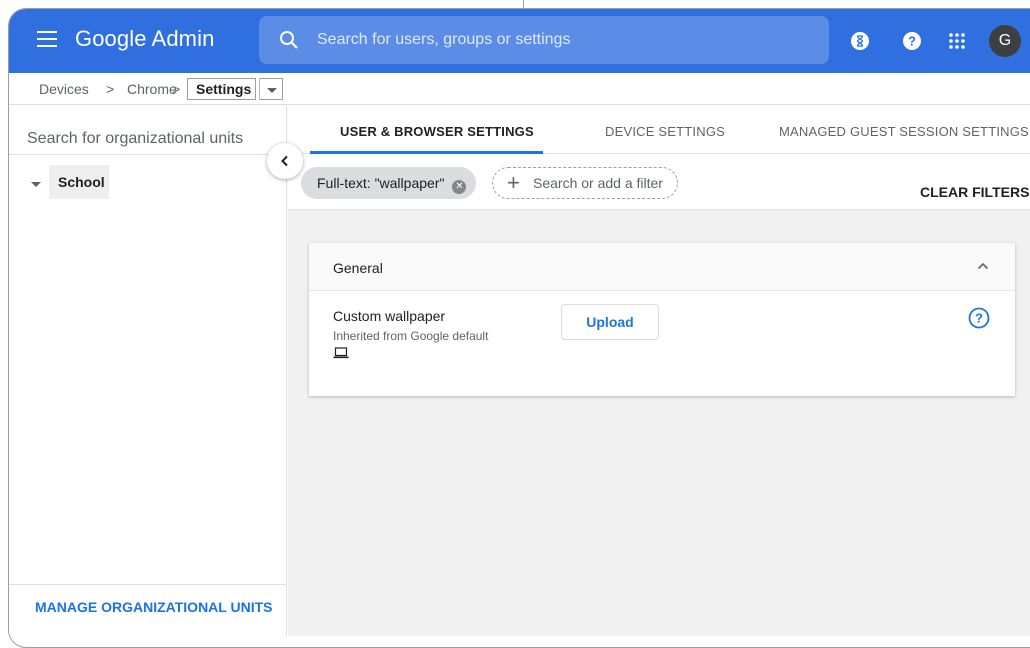  I want to click on breadcrumb-devices: Devices, so click(64, 89).